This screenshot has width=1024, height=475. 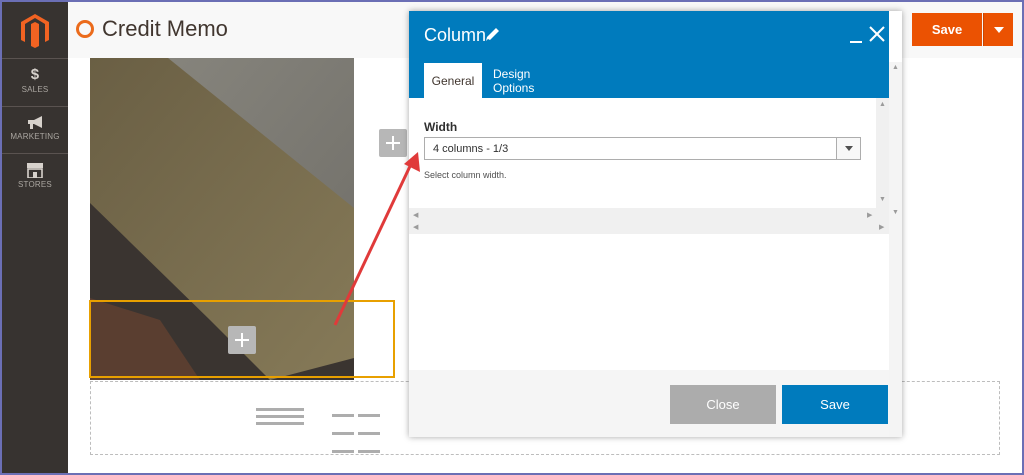 I want to click on content-scrollbar: ▲ ▼, so click(x=882, y=153).